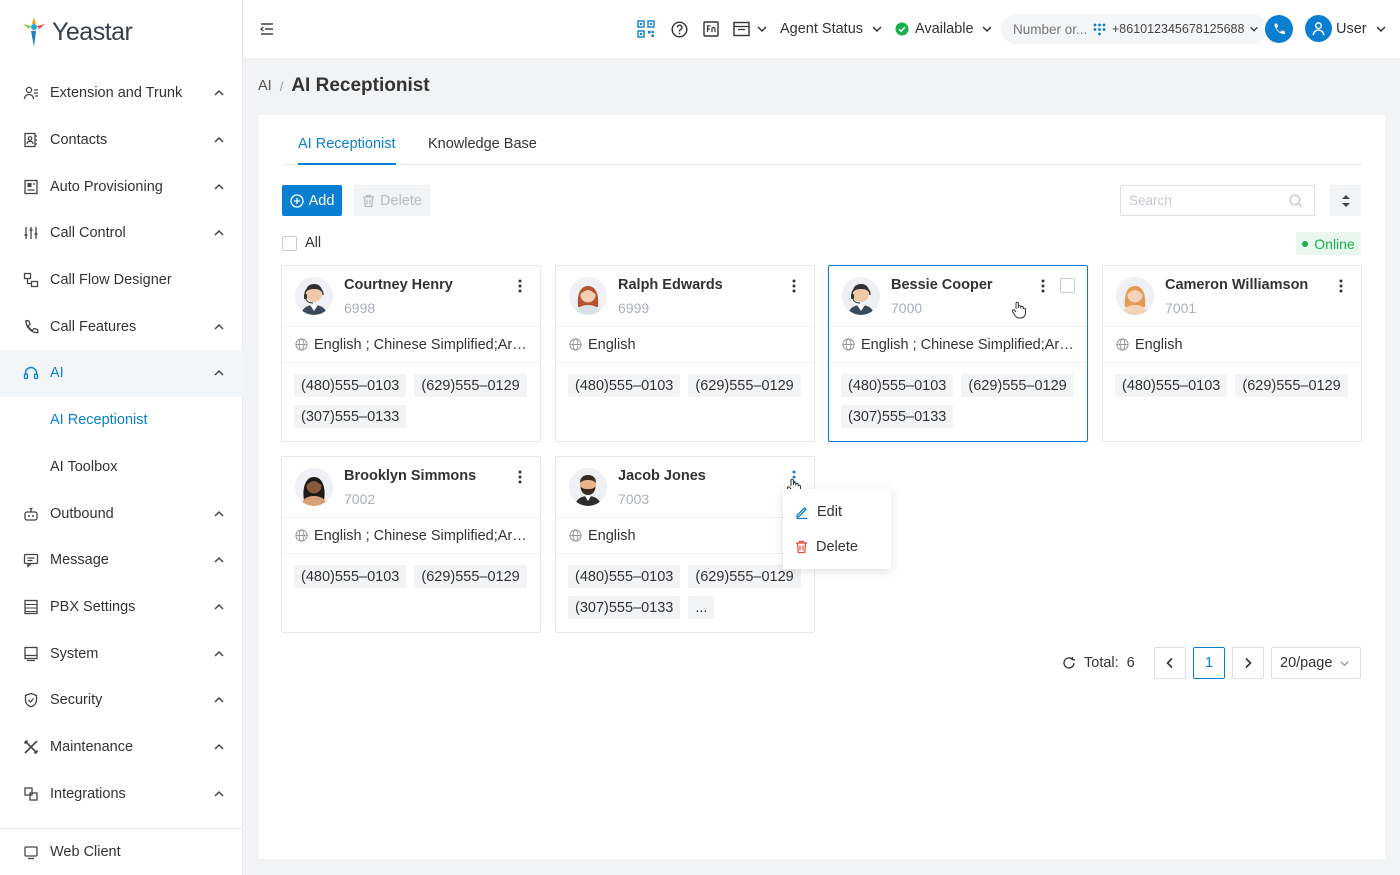  Describe the element at coordinates (1209, 663) in the screenshot. I see `page-number-button: 1` at that location.